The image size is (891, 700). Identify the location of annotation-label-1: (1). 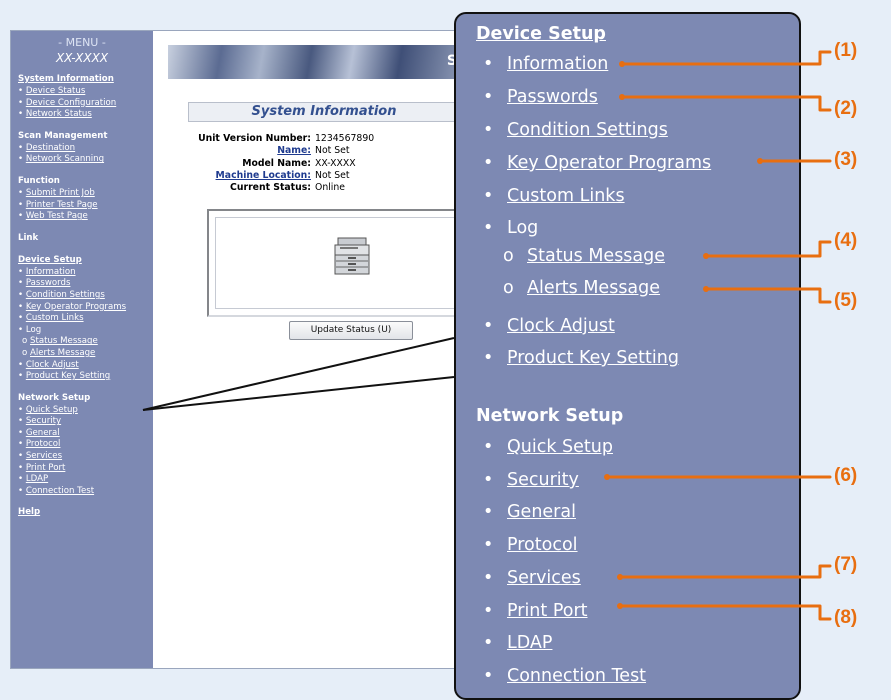
(846, 50).